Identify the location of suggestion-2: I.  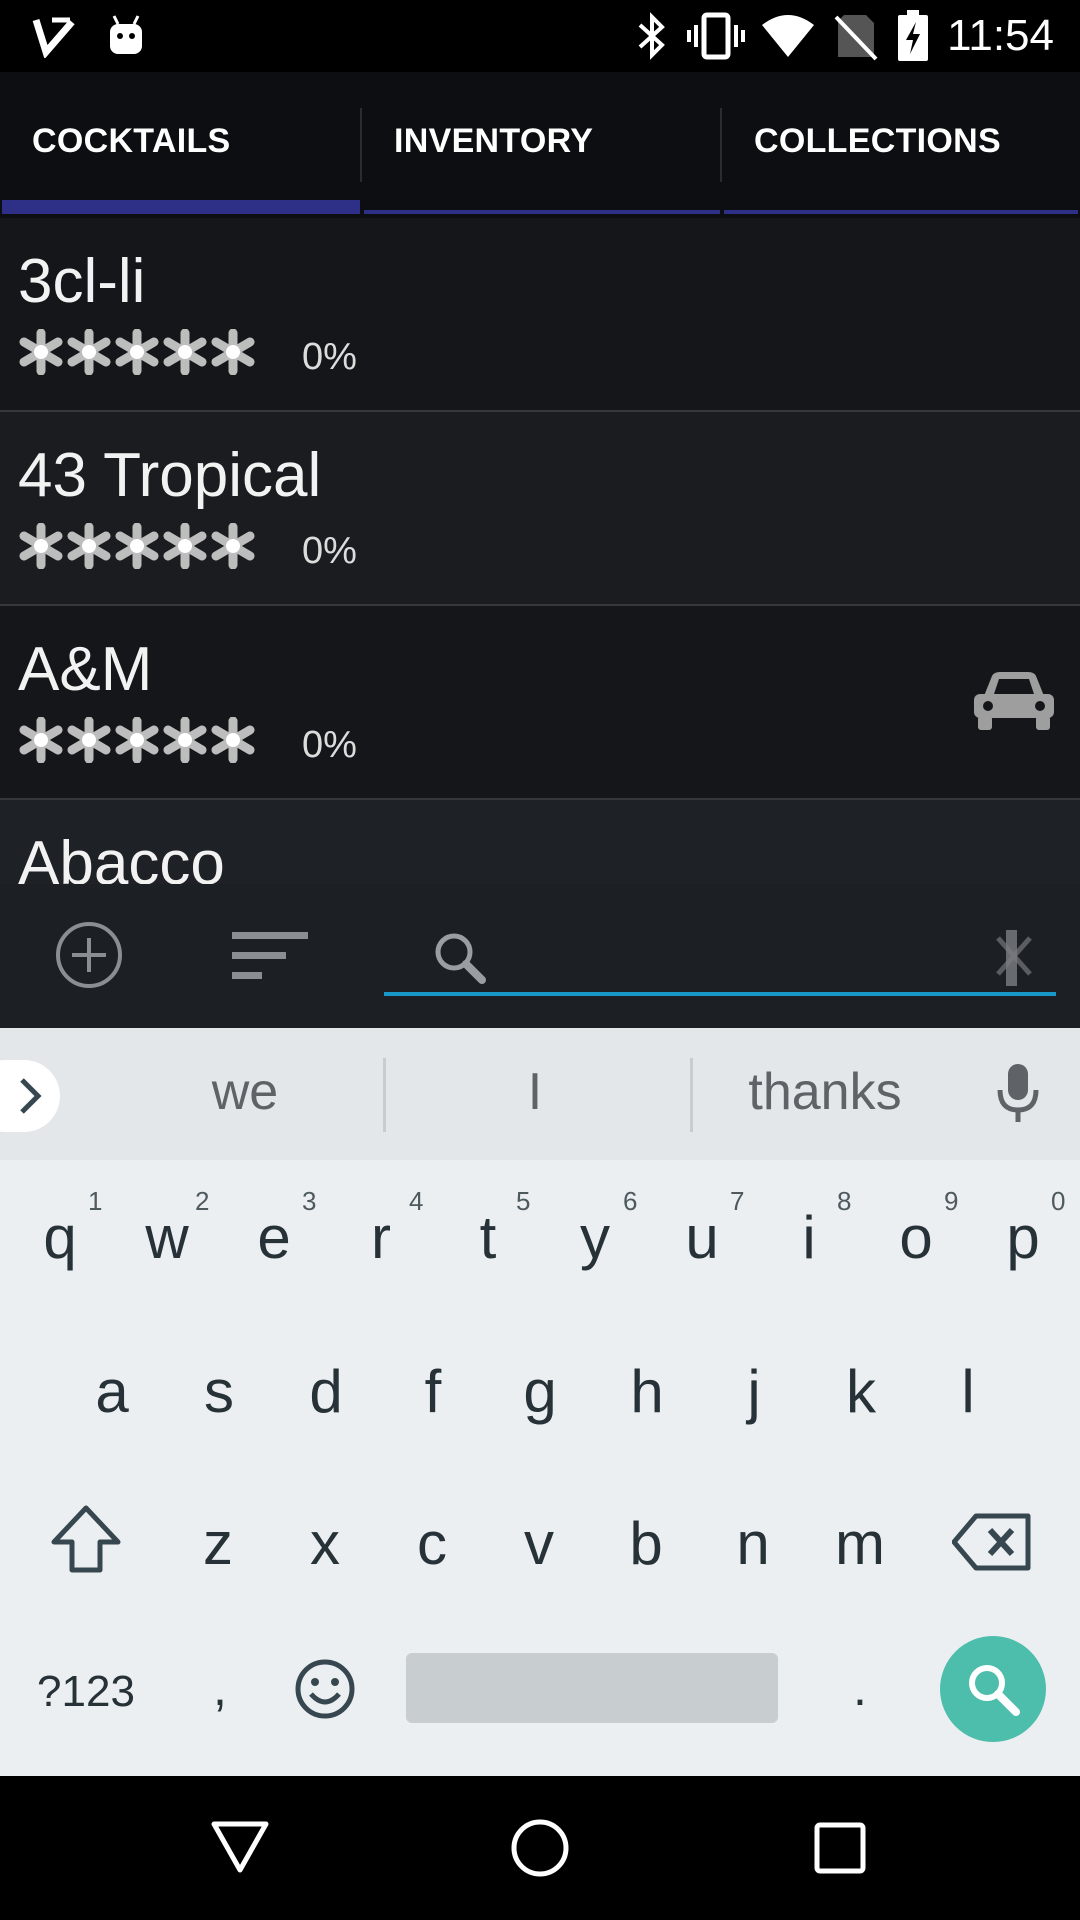
(535, 1092).